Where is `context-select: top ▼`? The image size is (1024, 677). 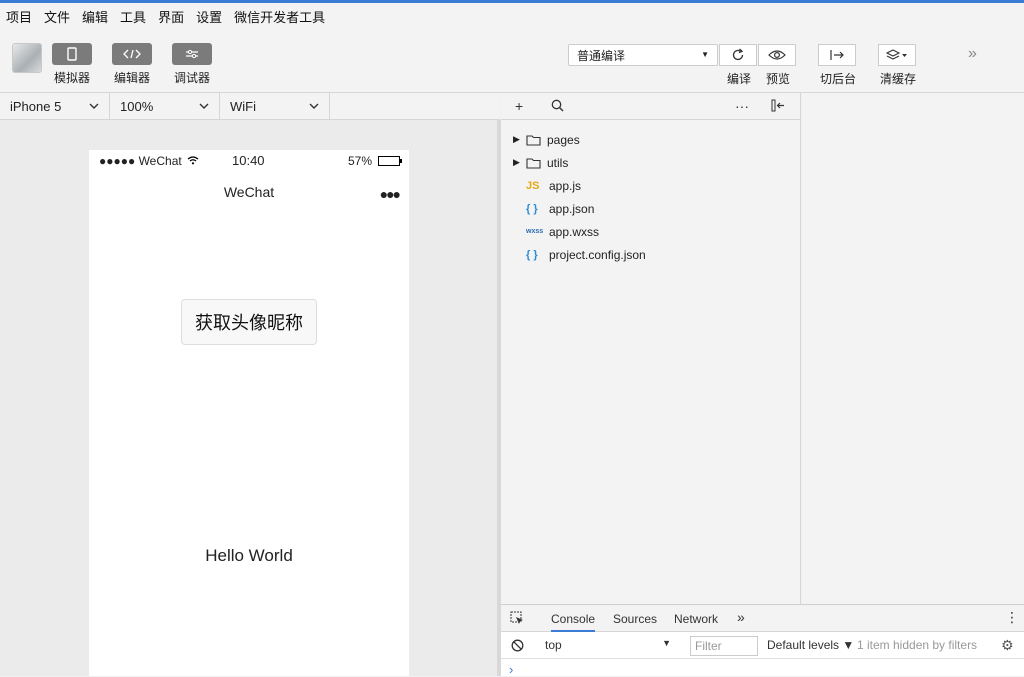
context-select: top ▼ is located at coordinates (609, 645).